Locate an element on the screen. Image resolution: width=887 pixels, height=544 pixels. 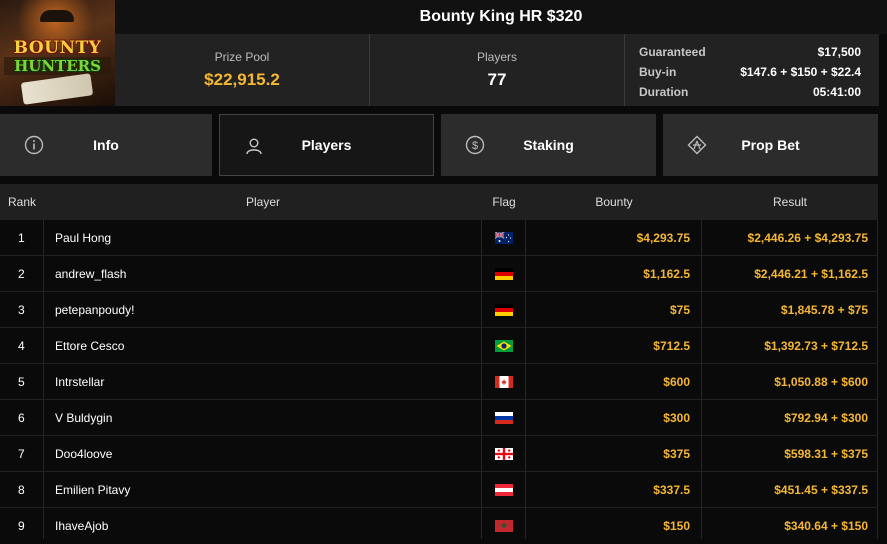
result-cell: $598.31 + $375 is located at coordinates (826, 454).